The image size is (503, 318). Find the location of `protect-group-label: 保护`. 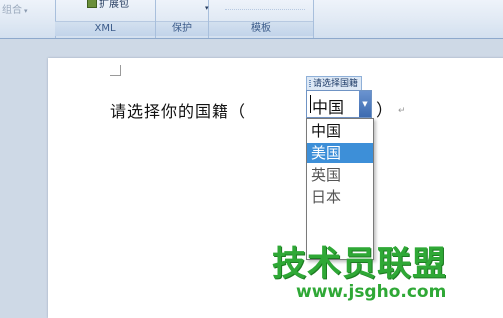

protect-group-label: 保护 is located at coordinates (182, 28).